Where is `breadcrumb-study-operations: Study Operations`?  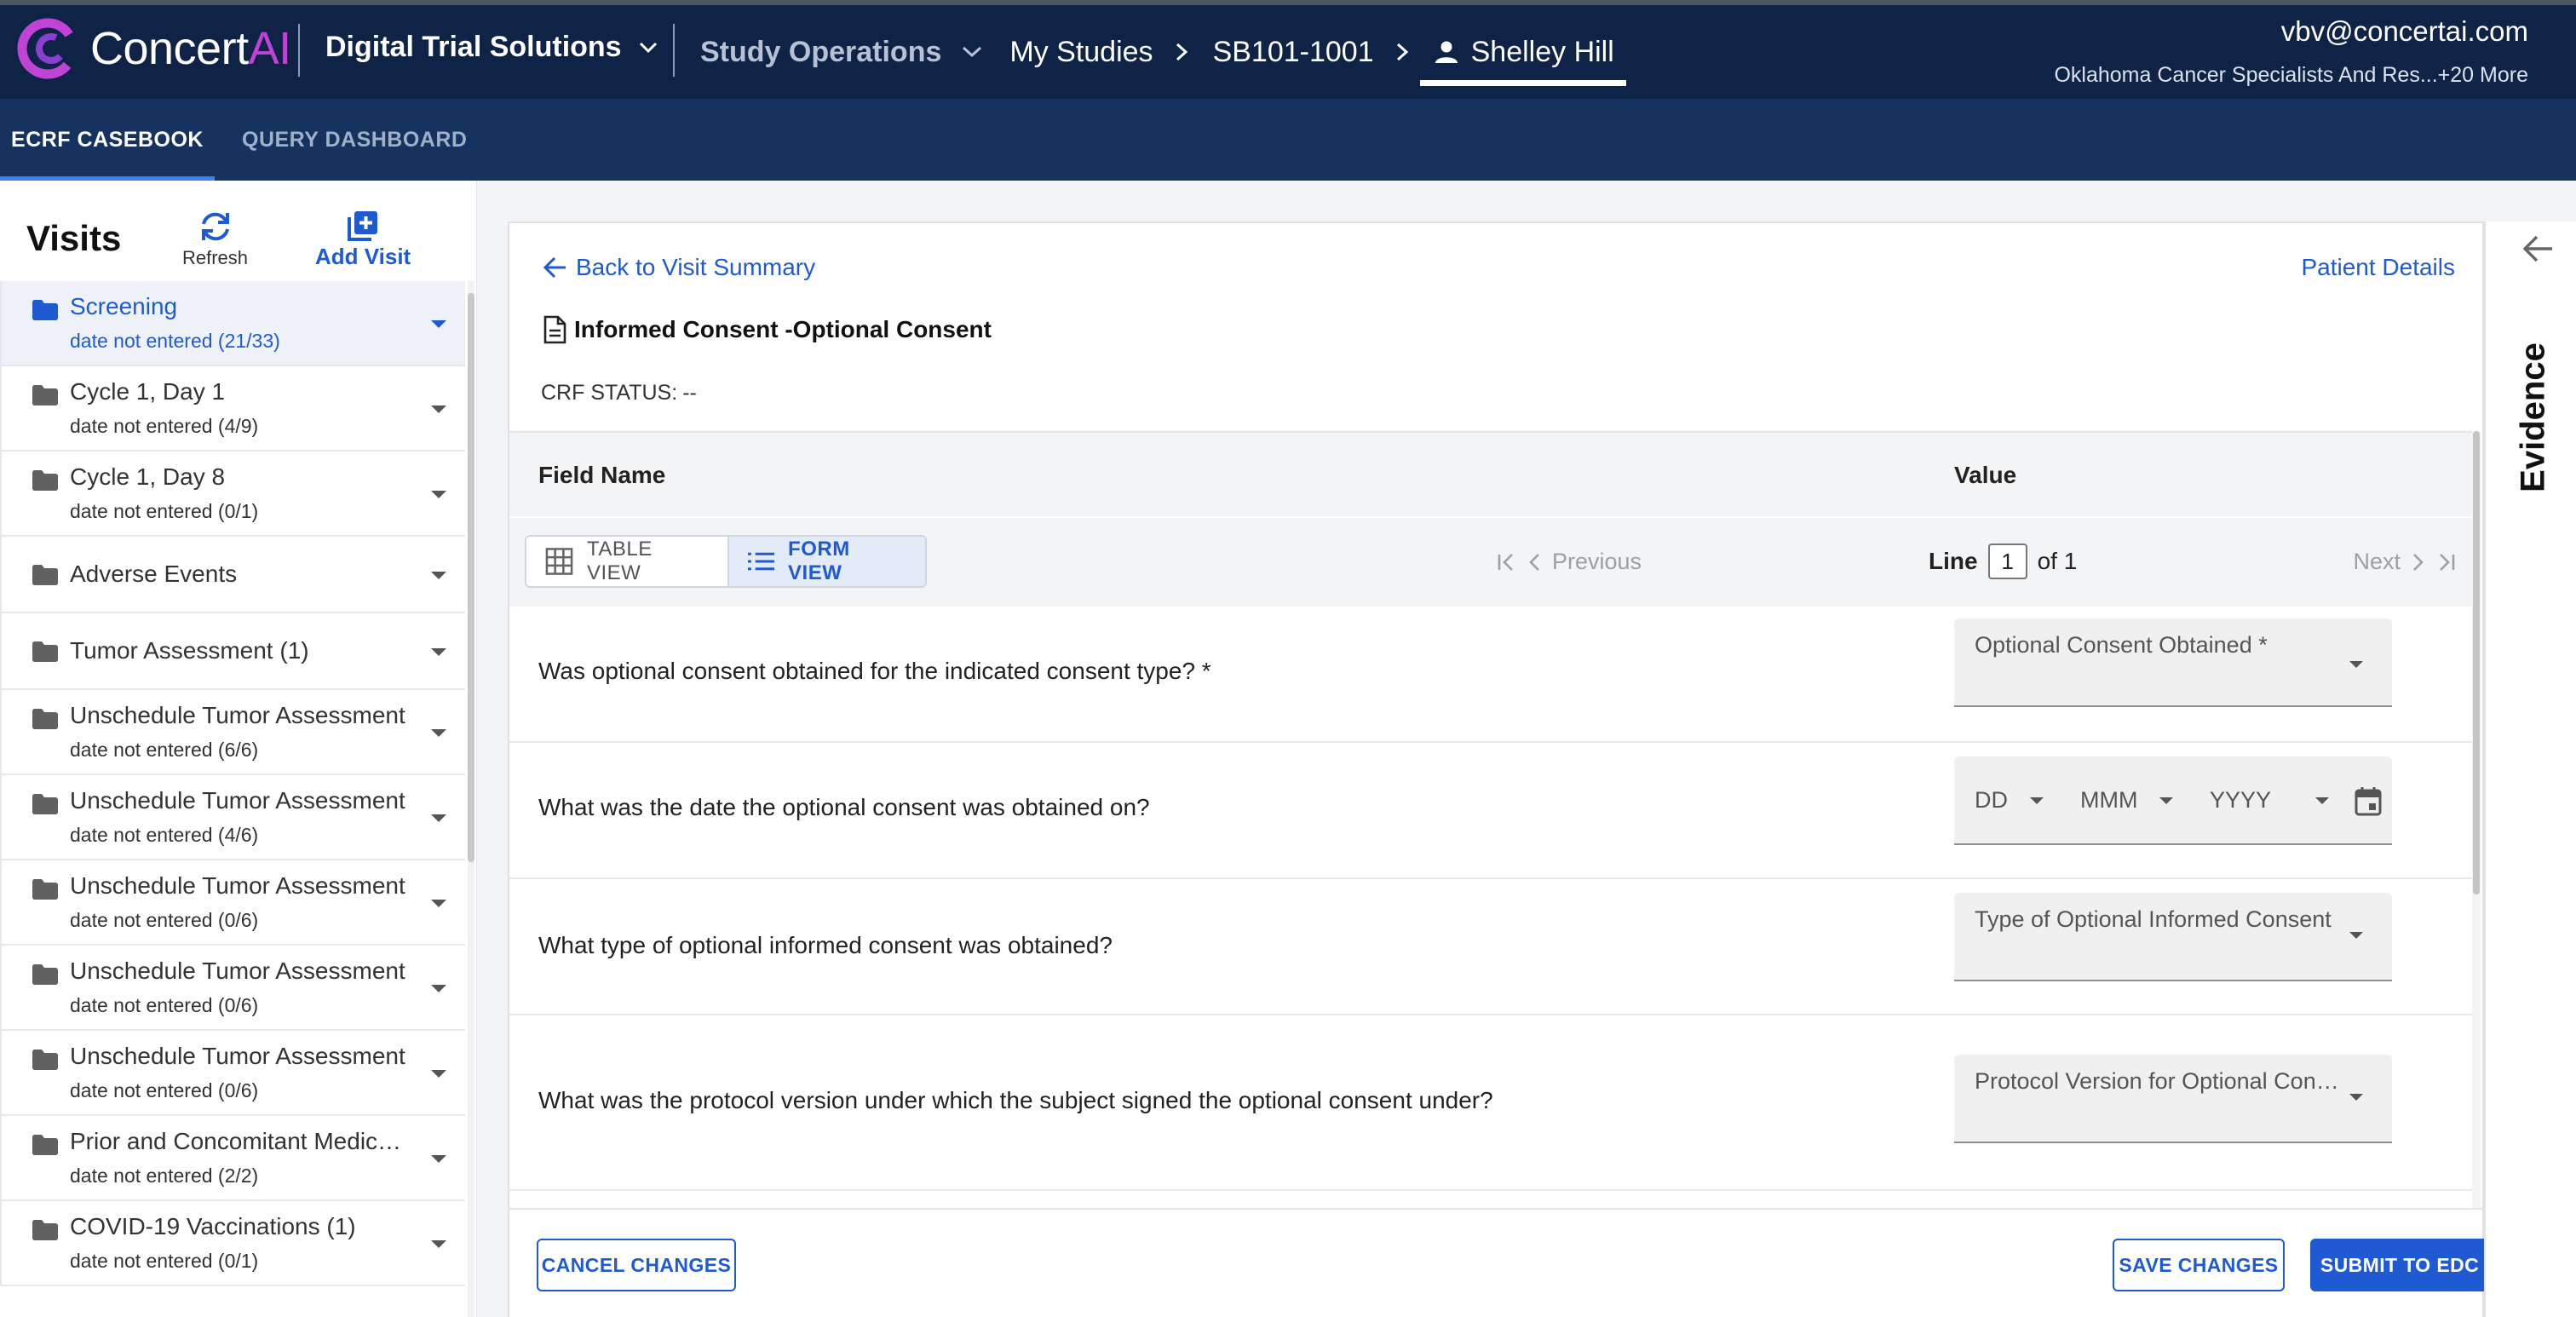 breadcrumb-study-operations: Study Operations is located at coordinates (845, 53).